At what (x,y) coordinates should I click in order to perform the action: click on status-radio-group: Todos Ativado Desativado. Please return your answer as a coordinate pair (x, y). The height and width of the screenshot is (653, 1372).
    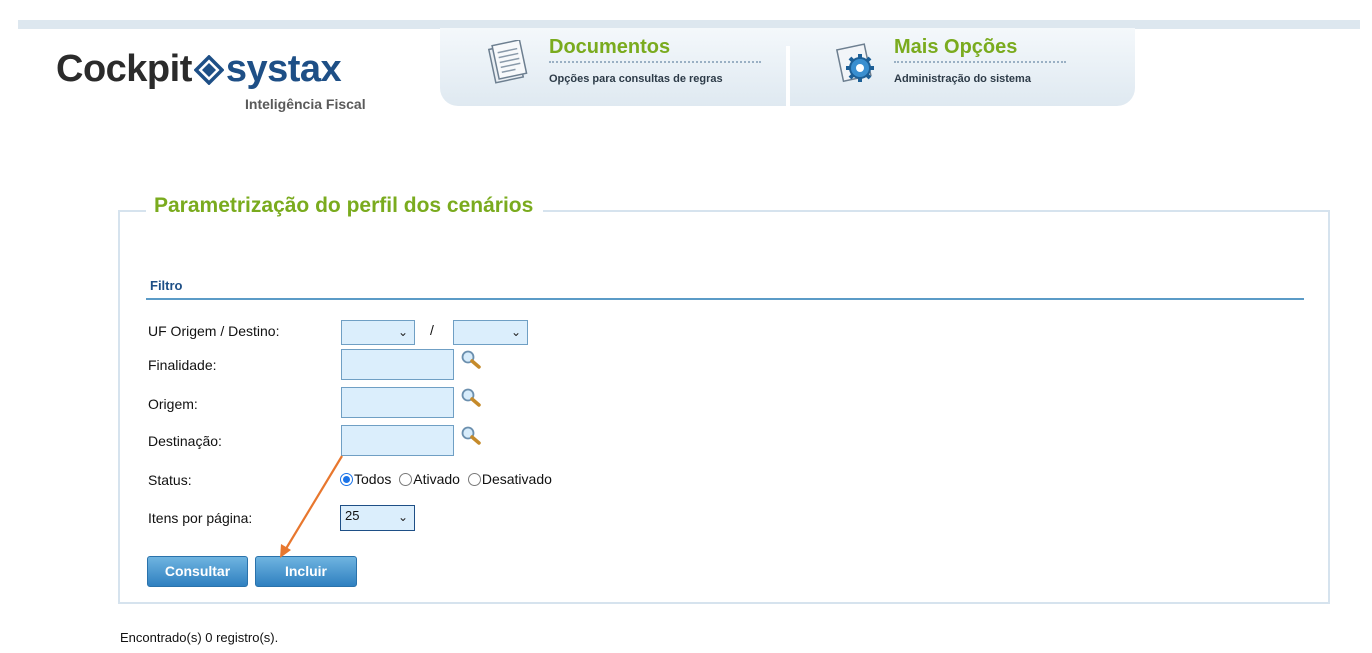
    Looking at the image, I should click on (448, 479).